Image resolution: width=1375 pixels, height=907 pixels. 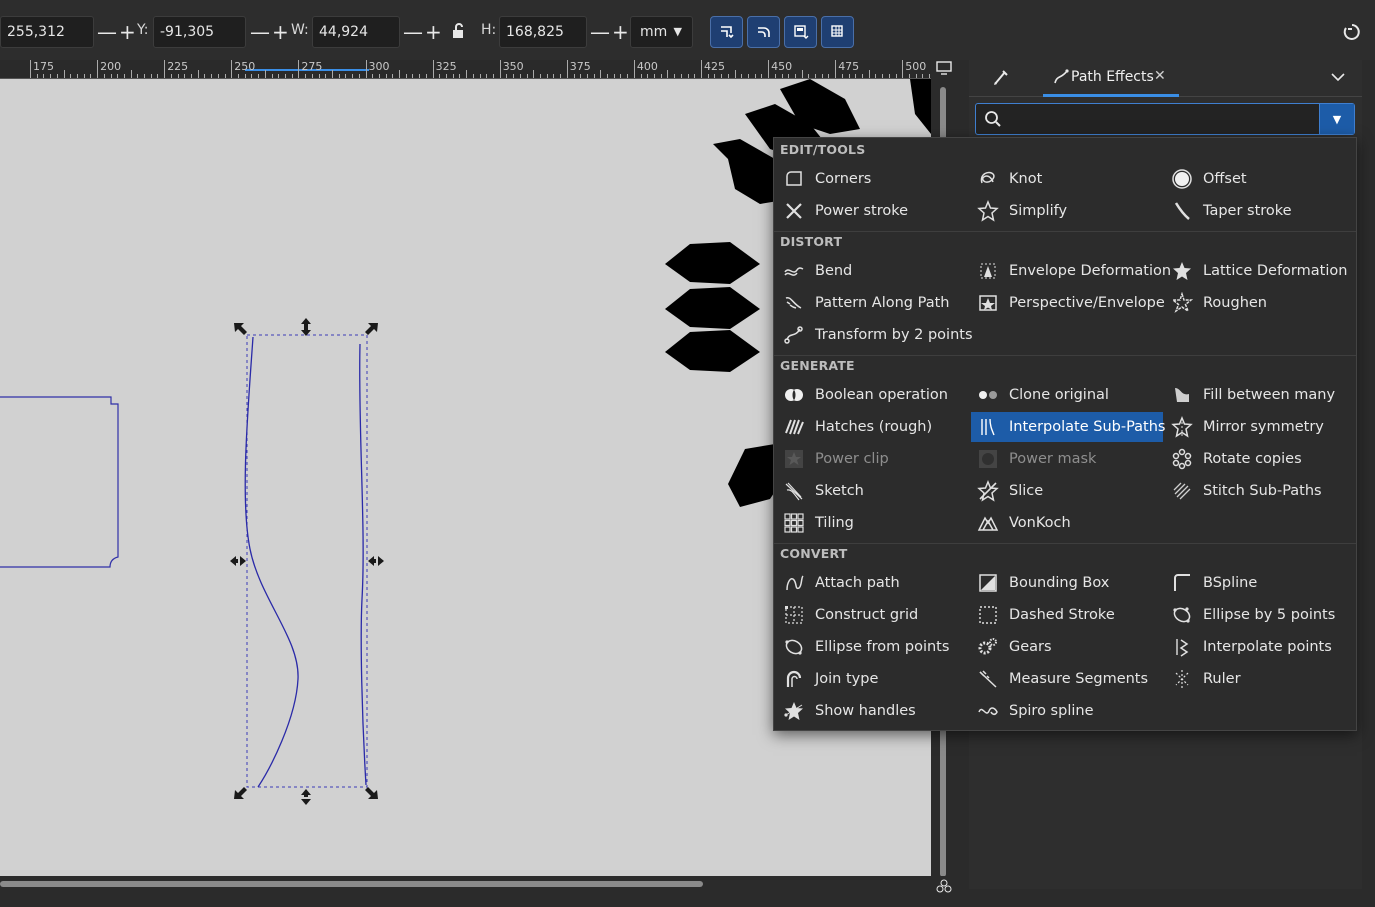 I want to click on x-stepper: —+, so click(x=117, y=32).